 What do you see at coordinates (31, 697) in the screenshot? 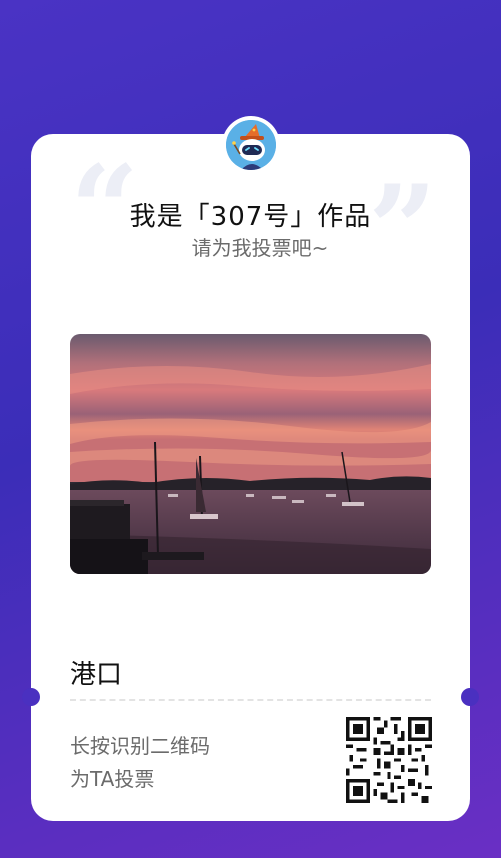
I see `ticket-notch-left` at bounding box center [31, 697].